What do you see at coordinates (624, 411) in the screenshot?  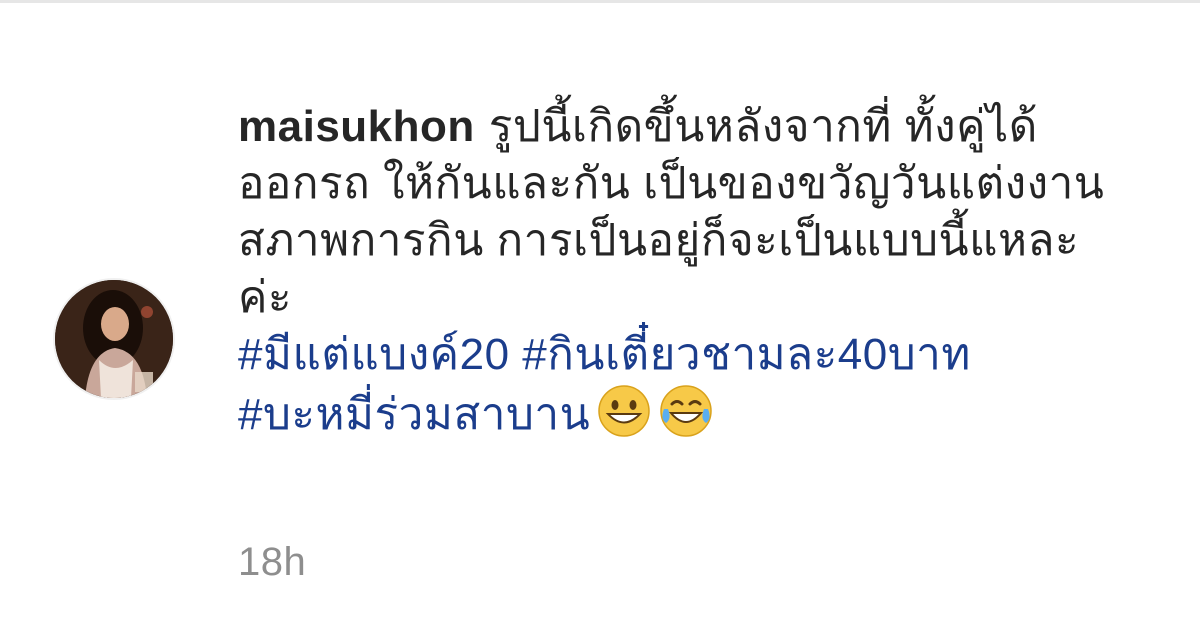 I see `grinning-face-emoji-icon` at bounding box center [624, 411].